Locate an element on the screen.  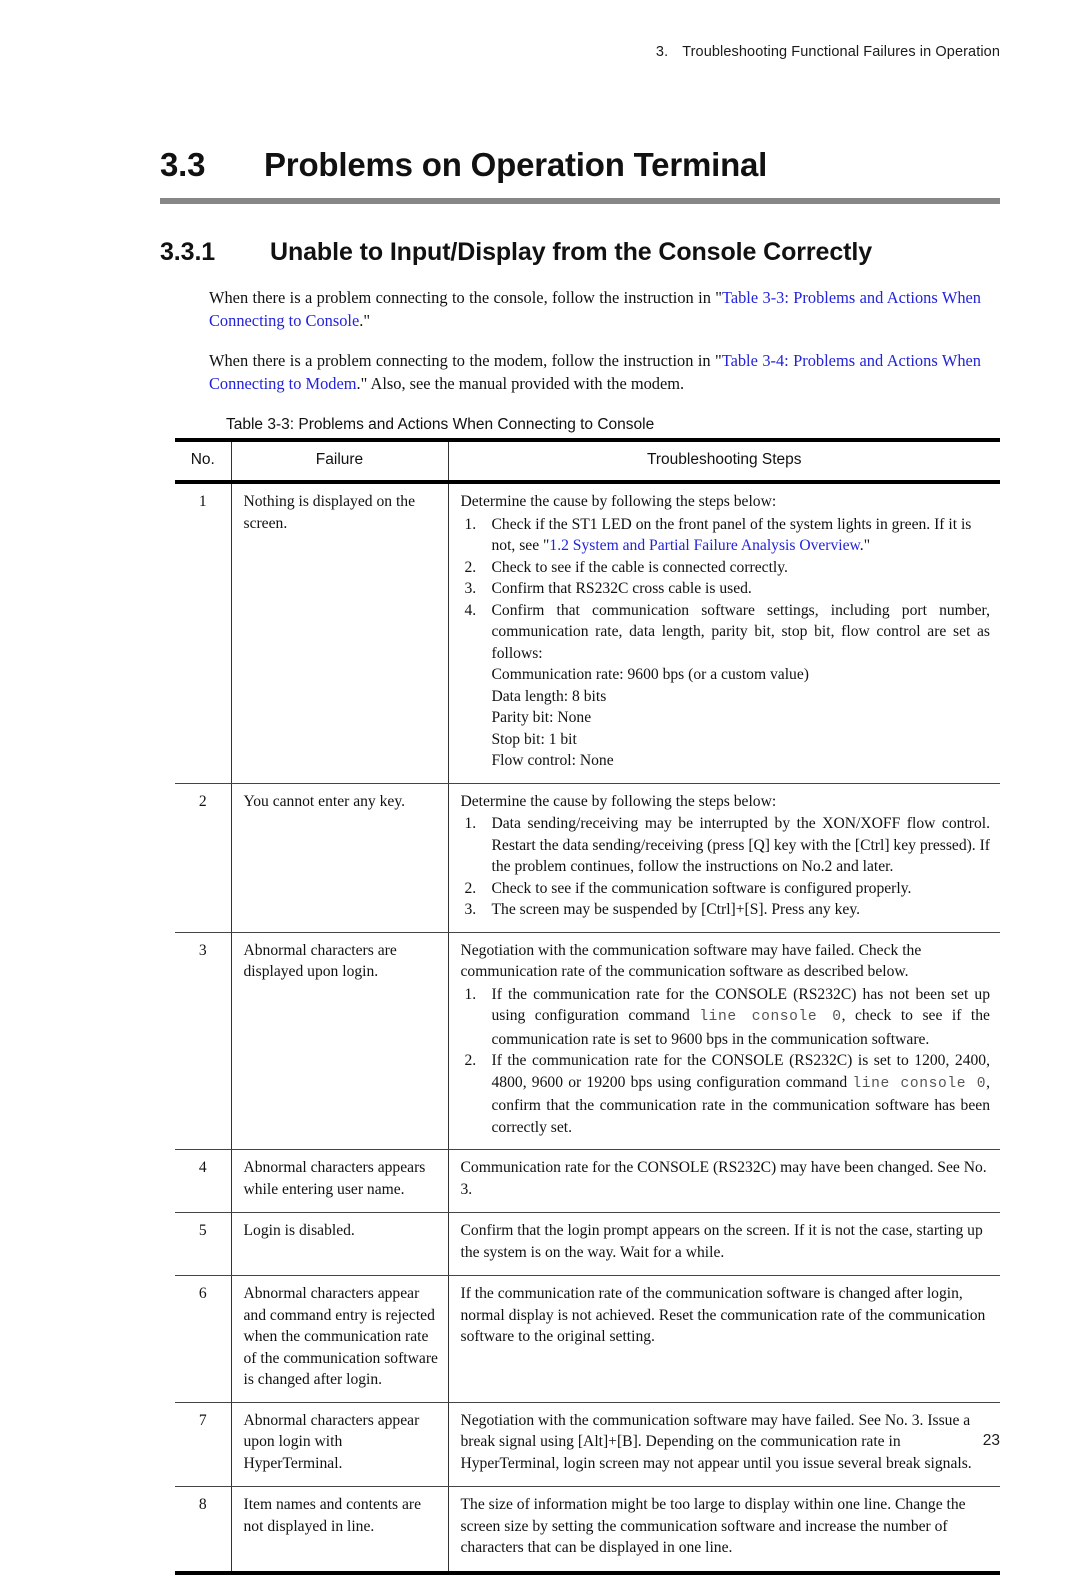
cell-no: 8 is located at coordinates (203, 1530).